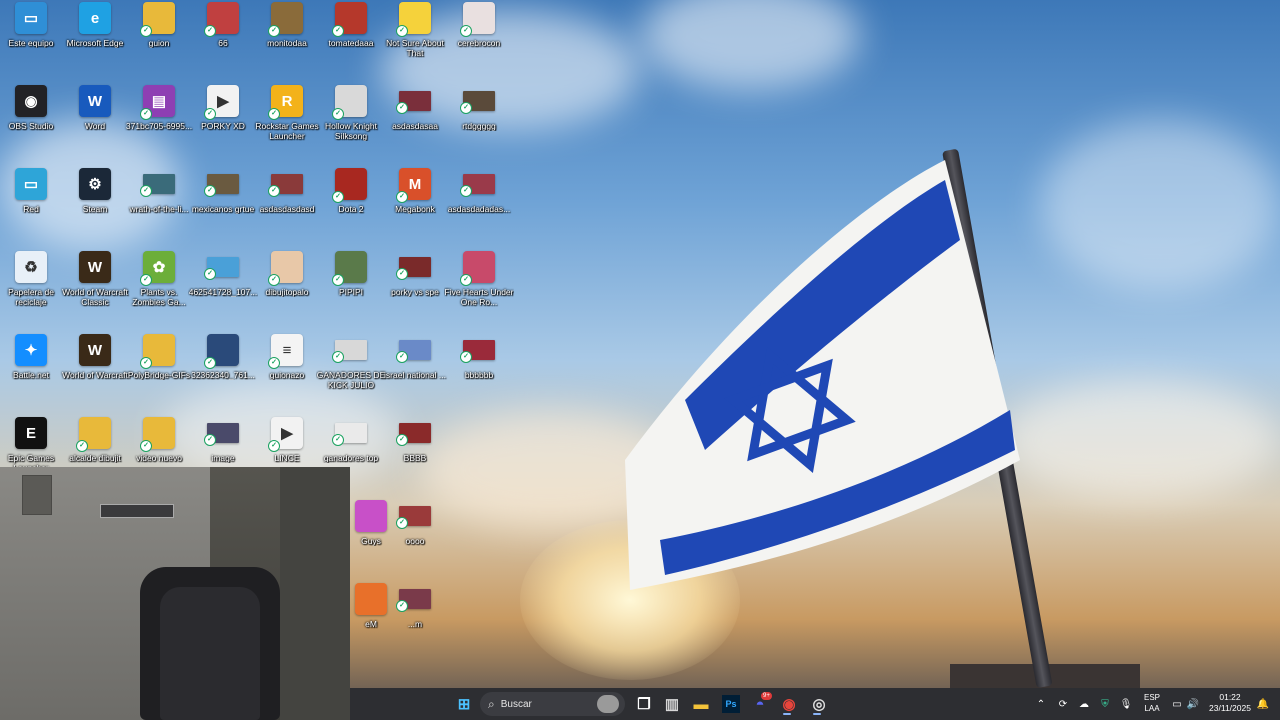 Image resolution: width=1280 pixels, height=720 pixels. Describe the element at coordinates (415, 540) in the screenshot. I see `desktop-icon: ✓ oooo` at that location.